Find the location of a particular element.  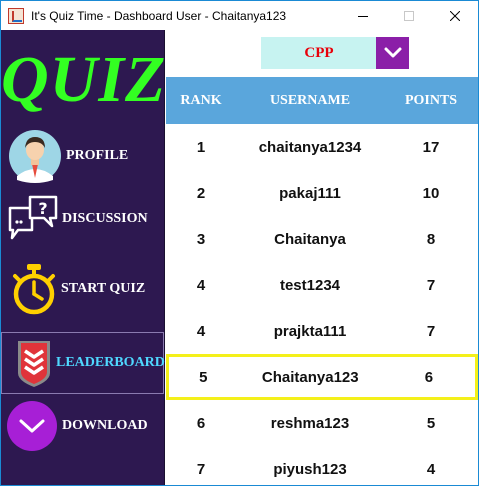

sidebar-item-profile: PROFILE is located at coordinates (82, 156).